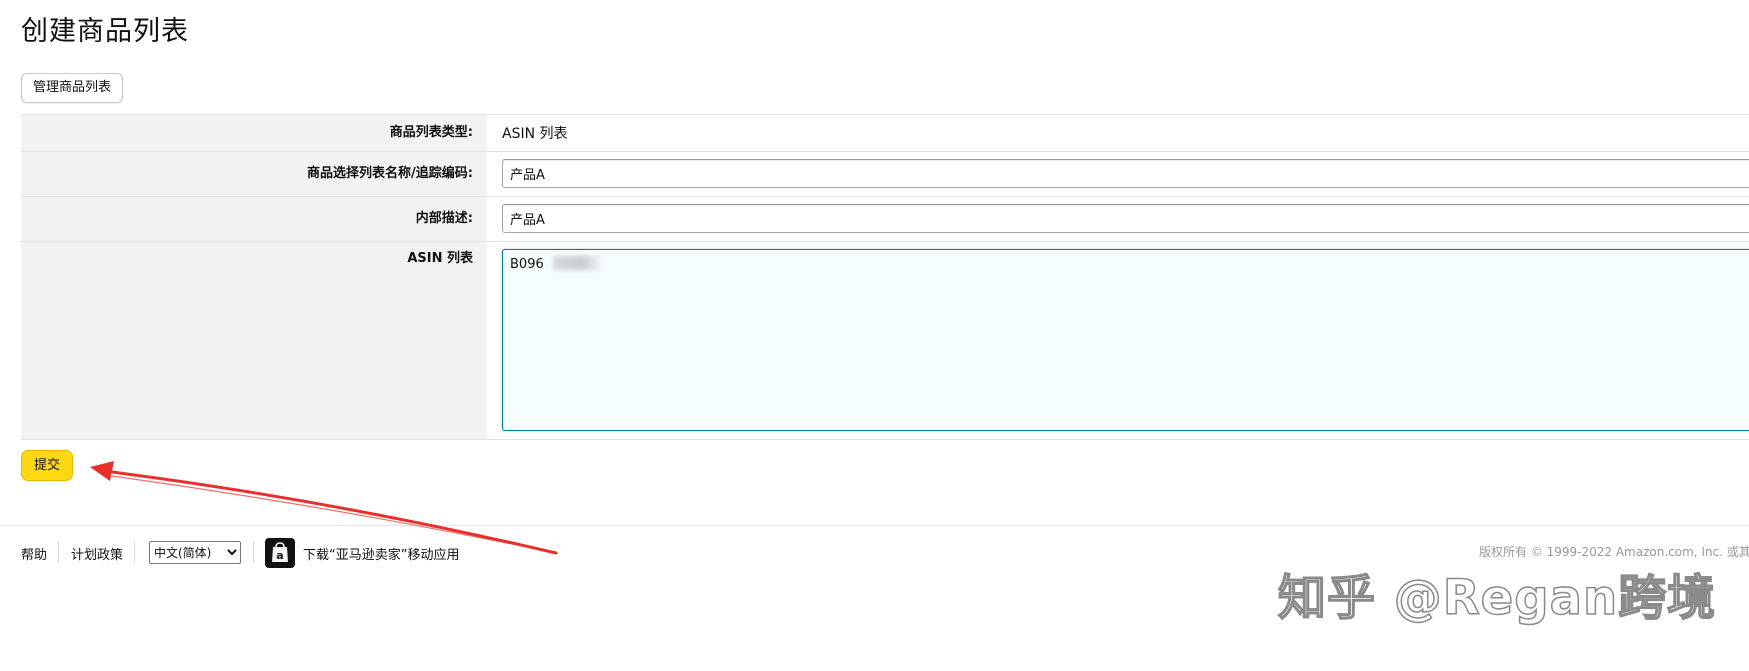  What do you see at coordinates (72, 88) in the screenshot?
I see `manage-product-lists-button: 管理商品列表` at bounding box center [72, 88].